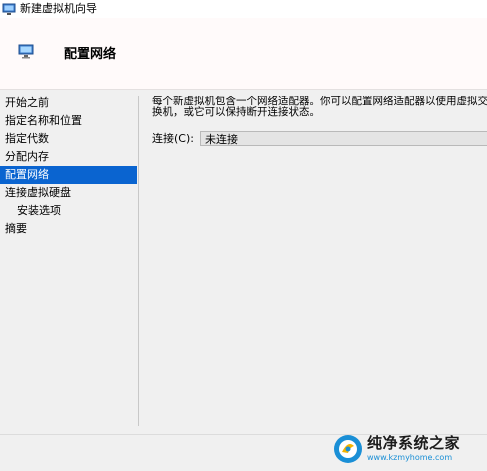 The height and width of the screenshot is (471, 487). Describe the element at coordinates (348, 449) in the screenshot. I see `watermark-logo-icon` at that location.